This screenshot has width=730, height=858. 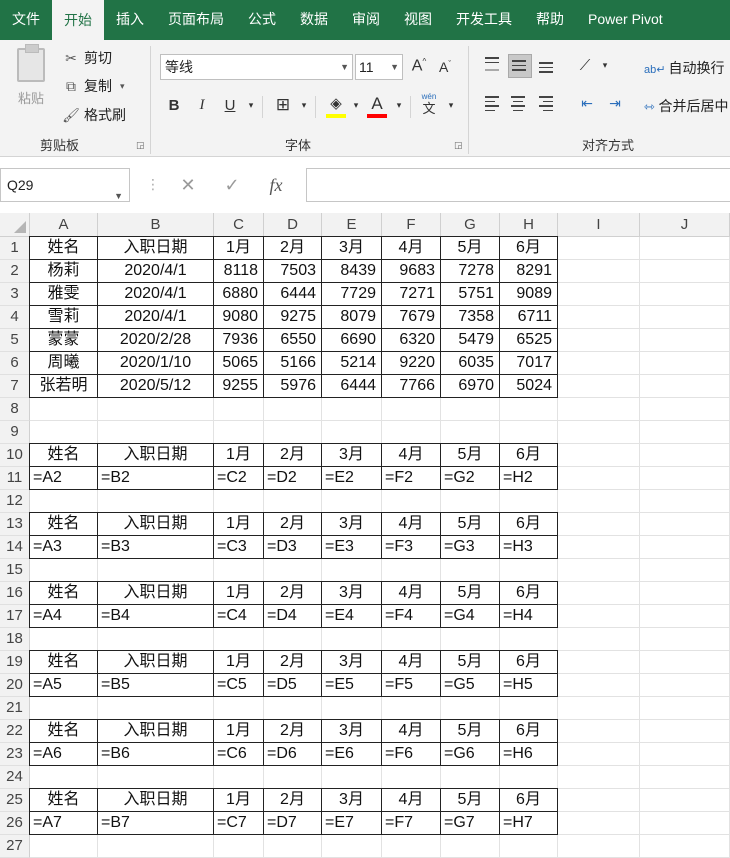 I want to click on align-left-button, so click(x=494, y=105).